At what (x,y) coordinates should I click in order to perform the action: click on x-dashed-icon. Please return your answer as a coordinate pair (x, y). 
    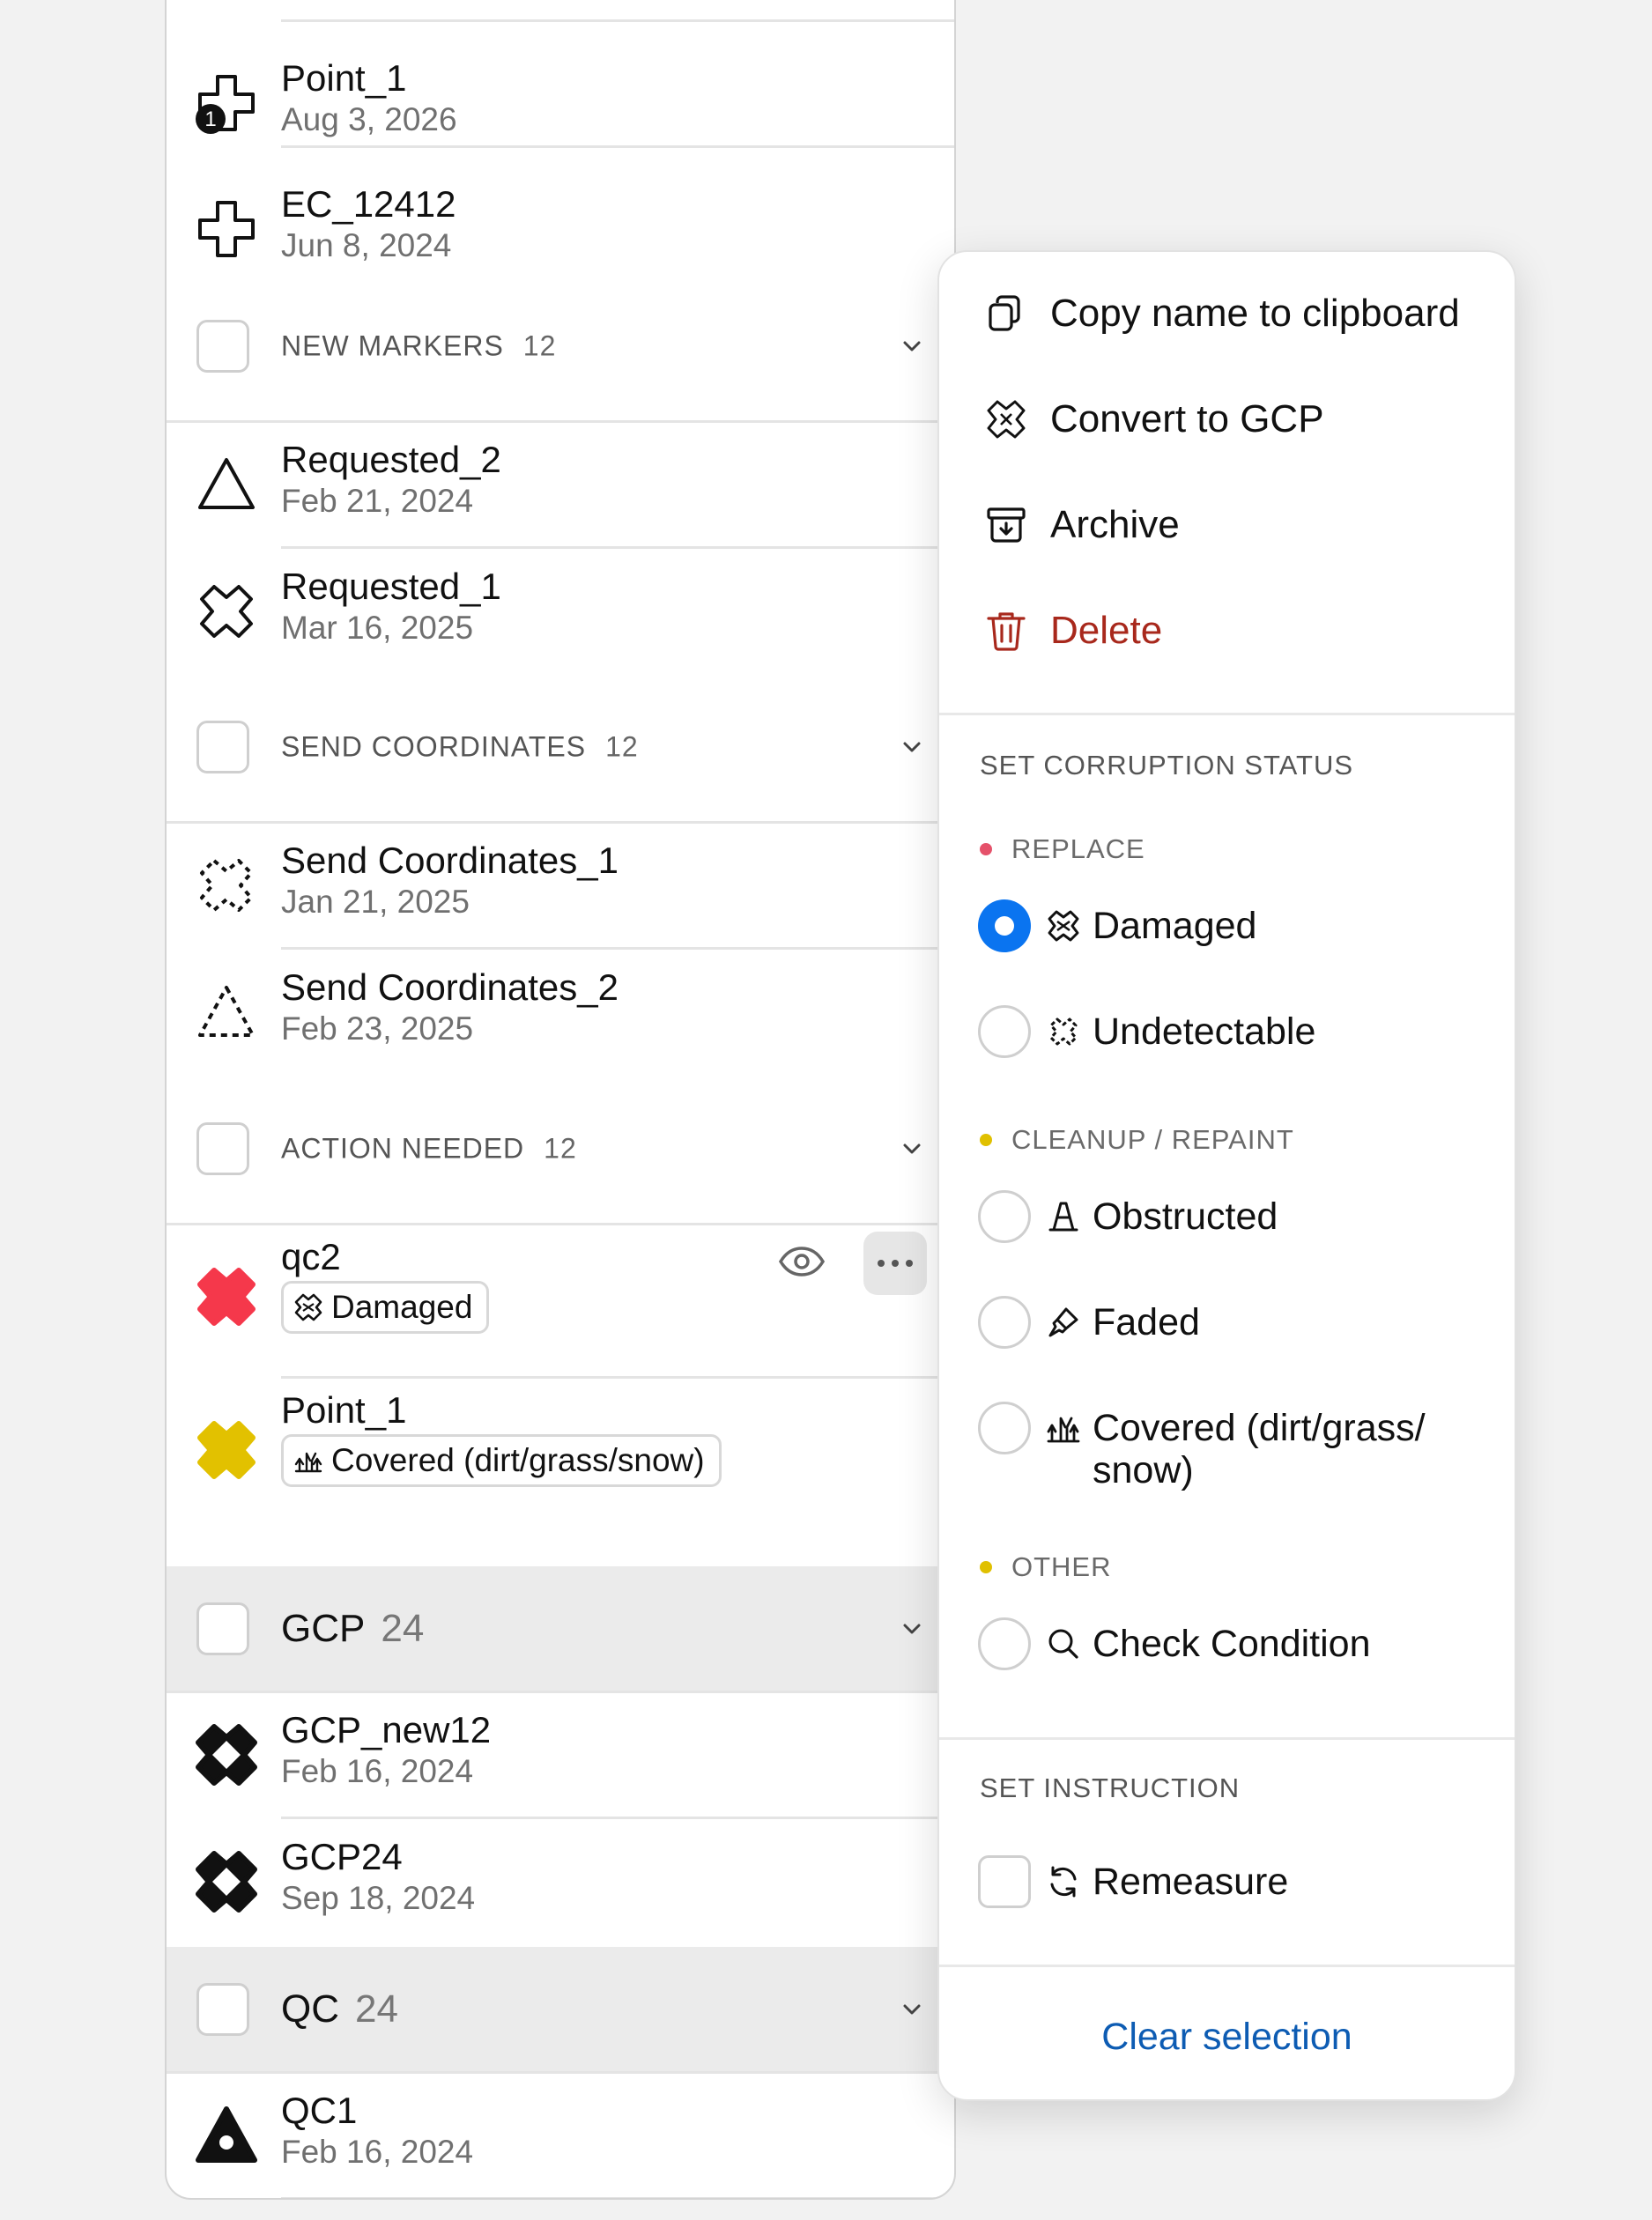
    Looking at the image, I should click on (227, 885).